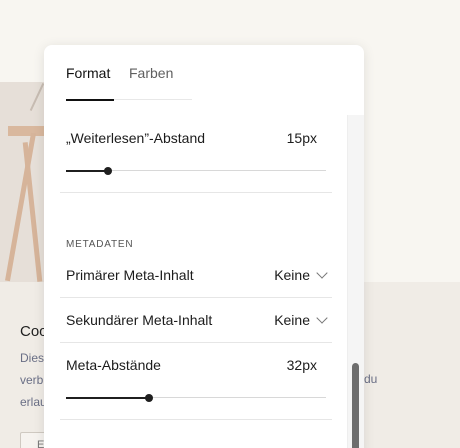  I want to click on metadata-heading: METADATEN, so click(100, 244).